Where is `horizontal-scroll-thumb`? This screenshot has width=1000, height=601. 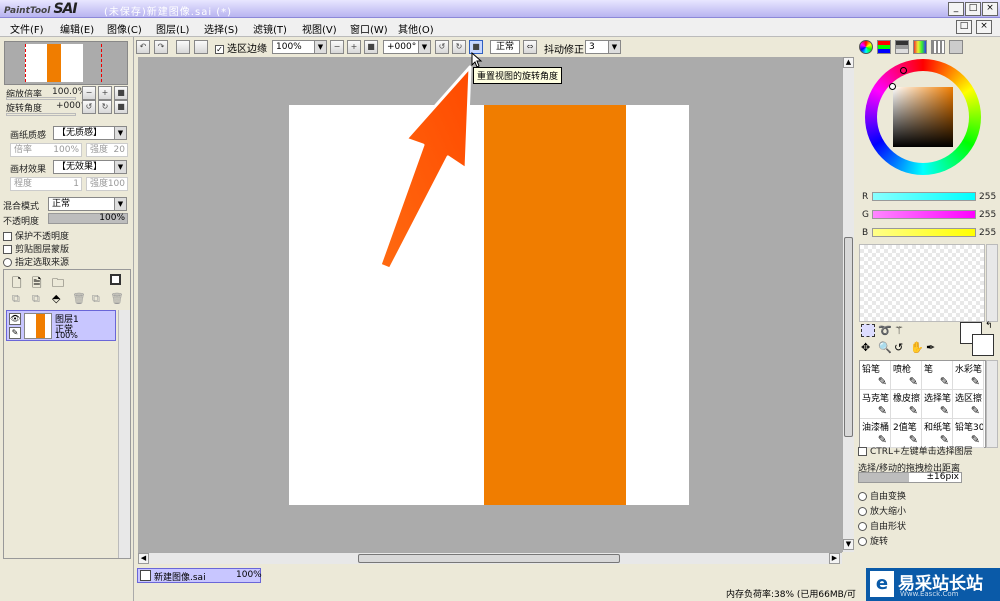 horizontal-scroll-thumb is located at coordinates (489, 558).